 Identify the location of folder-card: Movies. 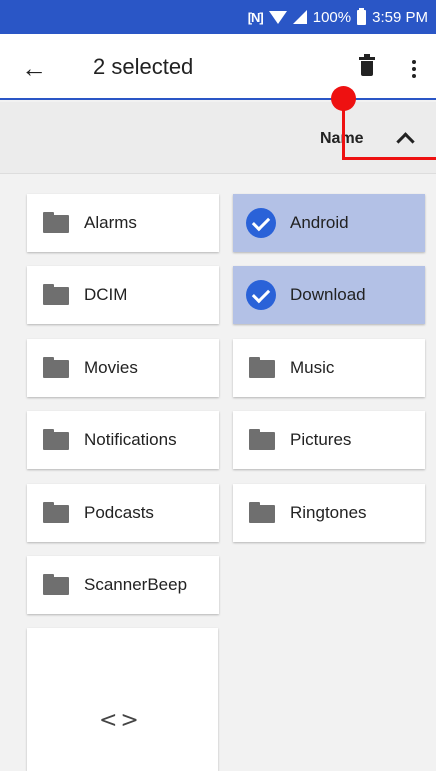
(123, 368).